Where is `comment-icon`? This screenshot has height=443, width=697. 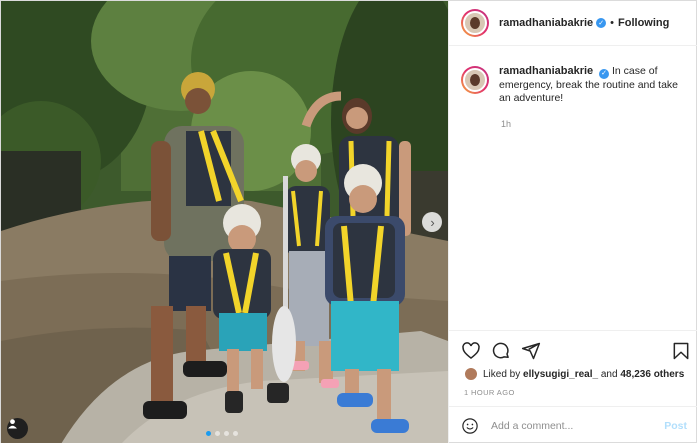 comment-icon is located at coordinates (501, 351).